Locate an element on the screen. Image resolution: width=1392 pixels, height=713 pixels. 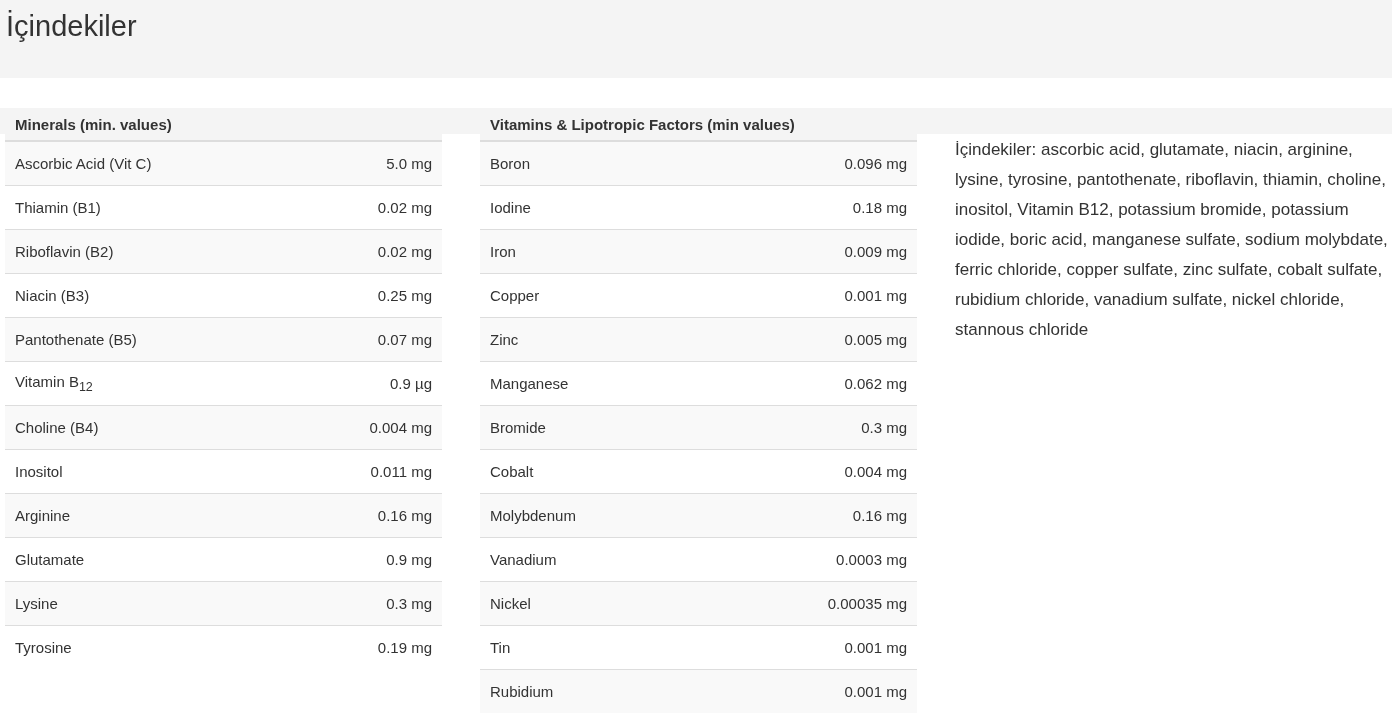
nutrient-name: Rubidium is located at coordinates (593, 691).